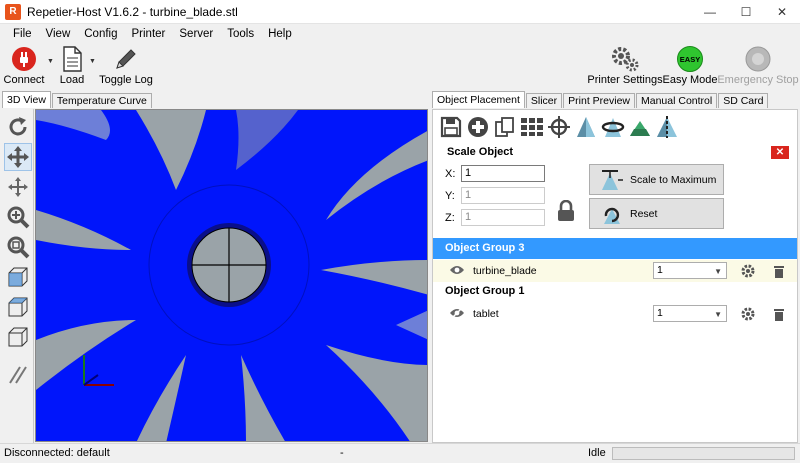 The image size is (800, 463). Describe the element at coordinates (625, 67) in the screenshot. I see `printer-settings-button: Printer Settings` at that location.